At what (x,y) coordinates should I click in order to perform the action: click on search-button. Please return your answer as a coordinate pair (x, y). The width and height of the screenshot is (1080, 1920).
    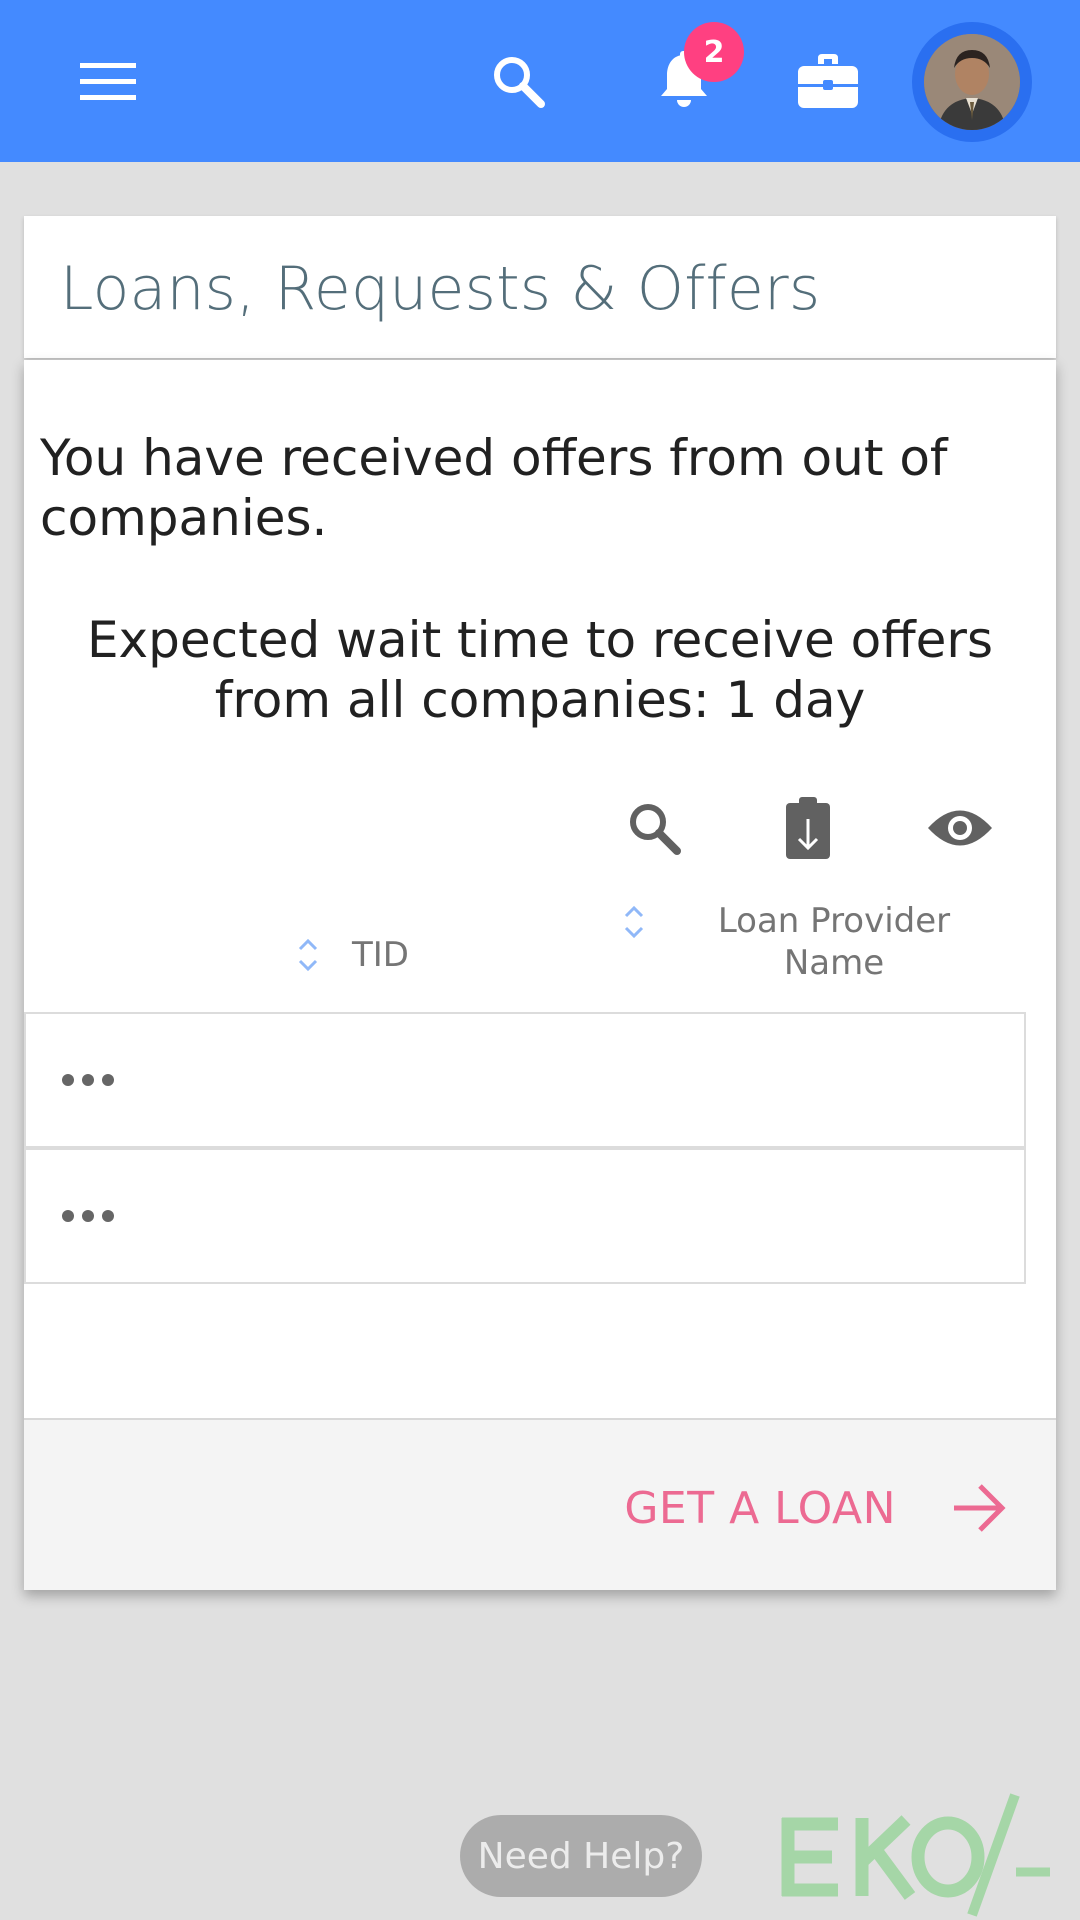
    Looking at the image, I should click on (518, 81).